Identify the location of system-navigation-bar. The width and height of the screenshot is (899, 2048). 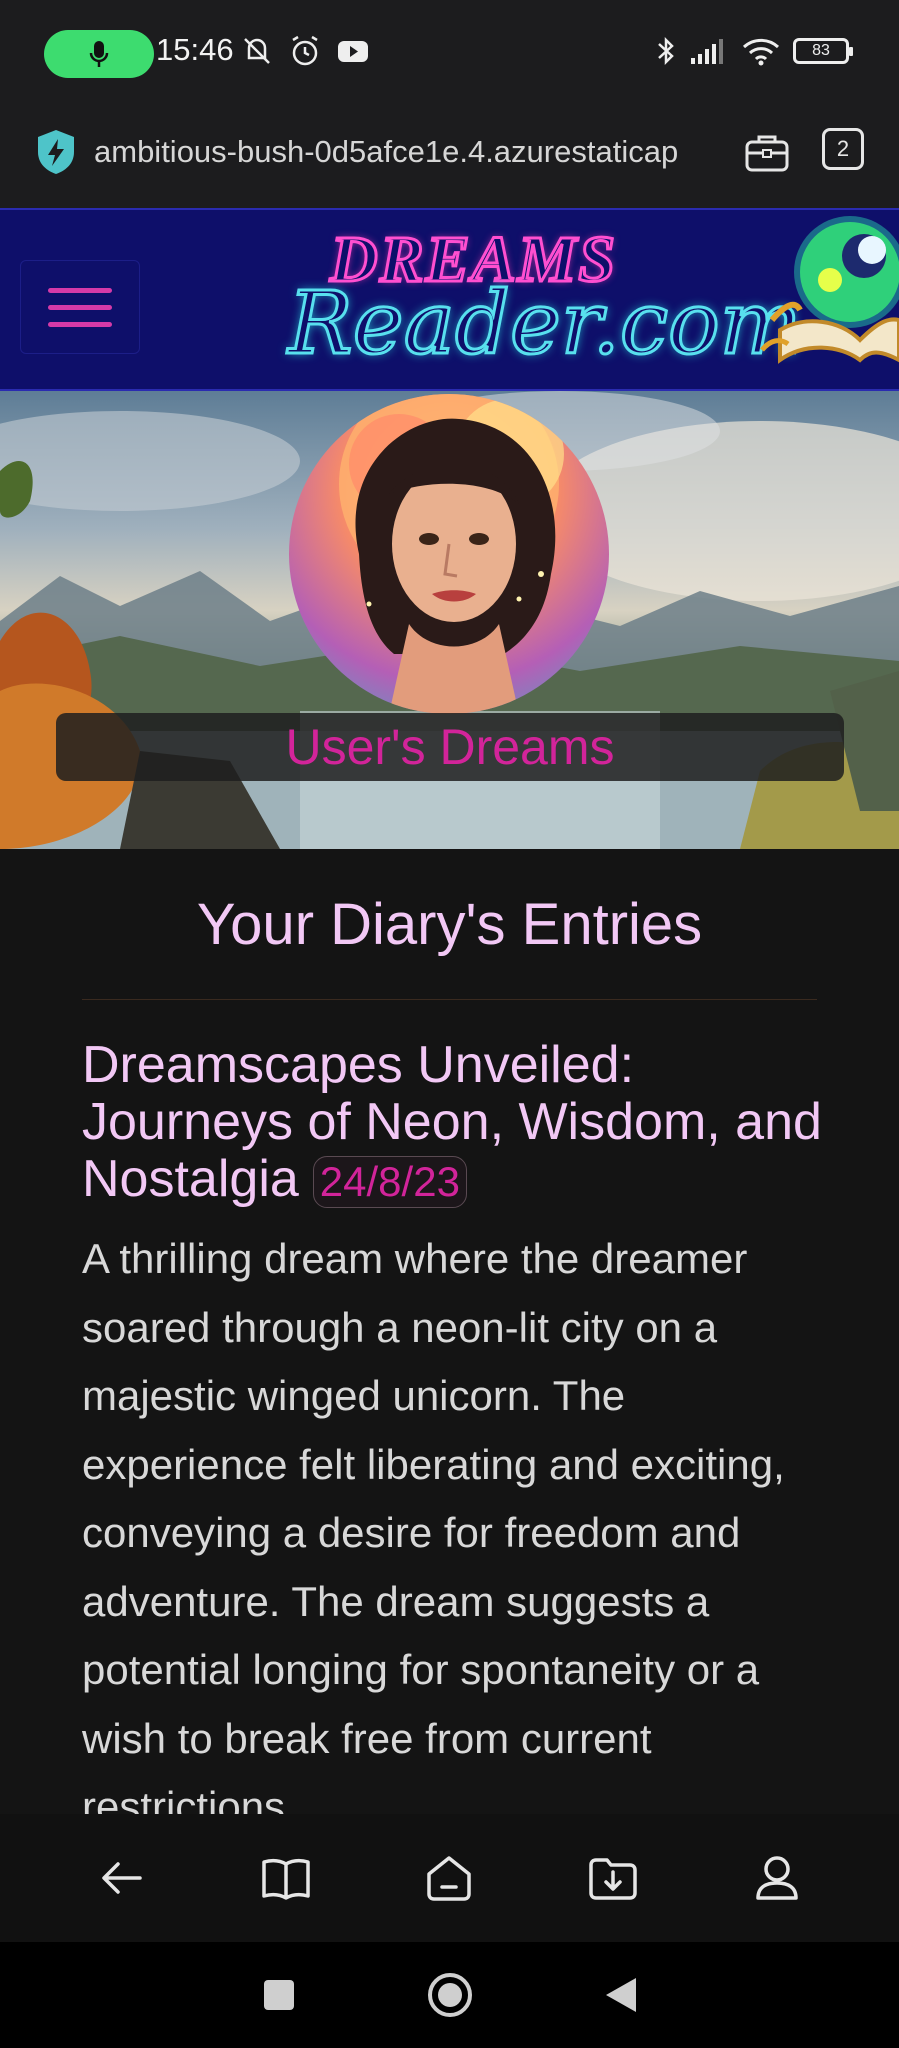
(449, 1995).